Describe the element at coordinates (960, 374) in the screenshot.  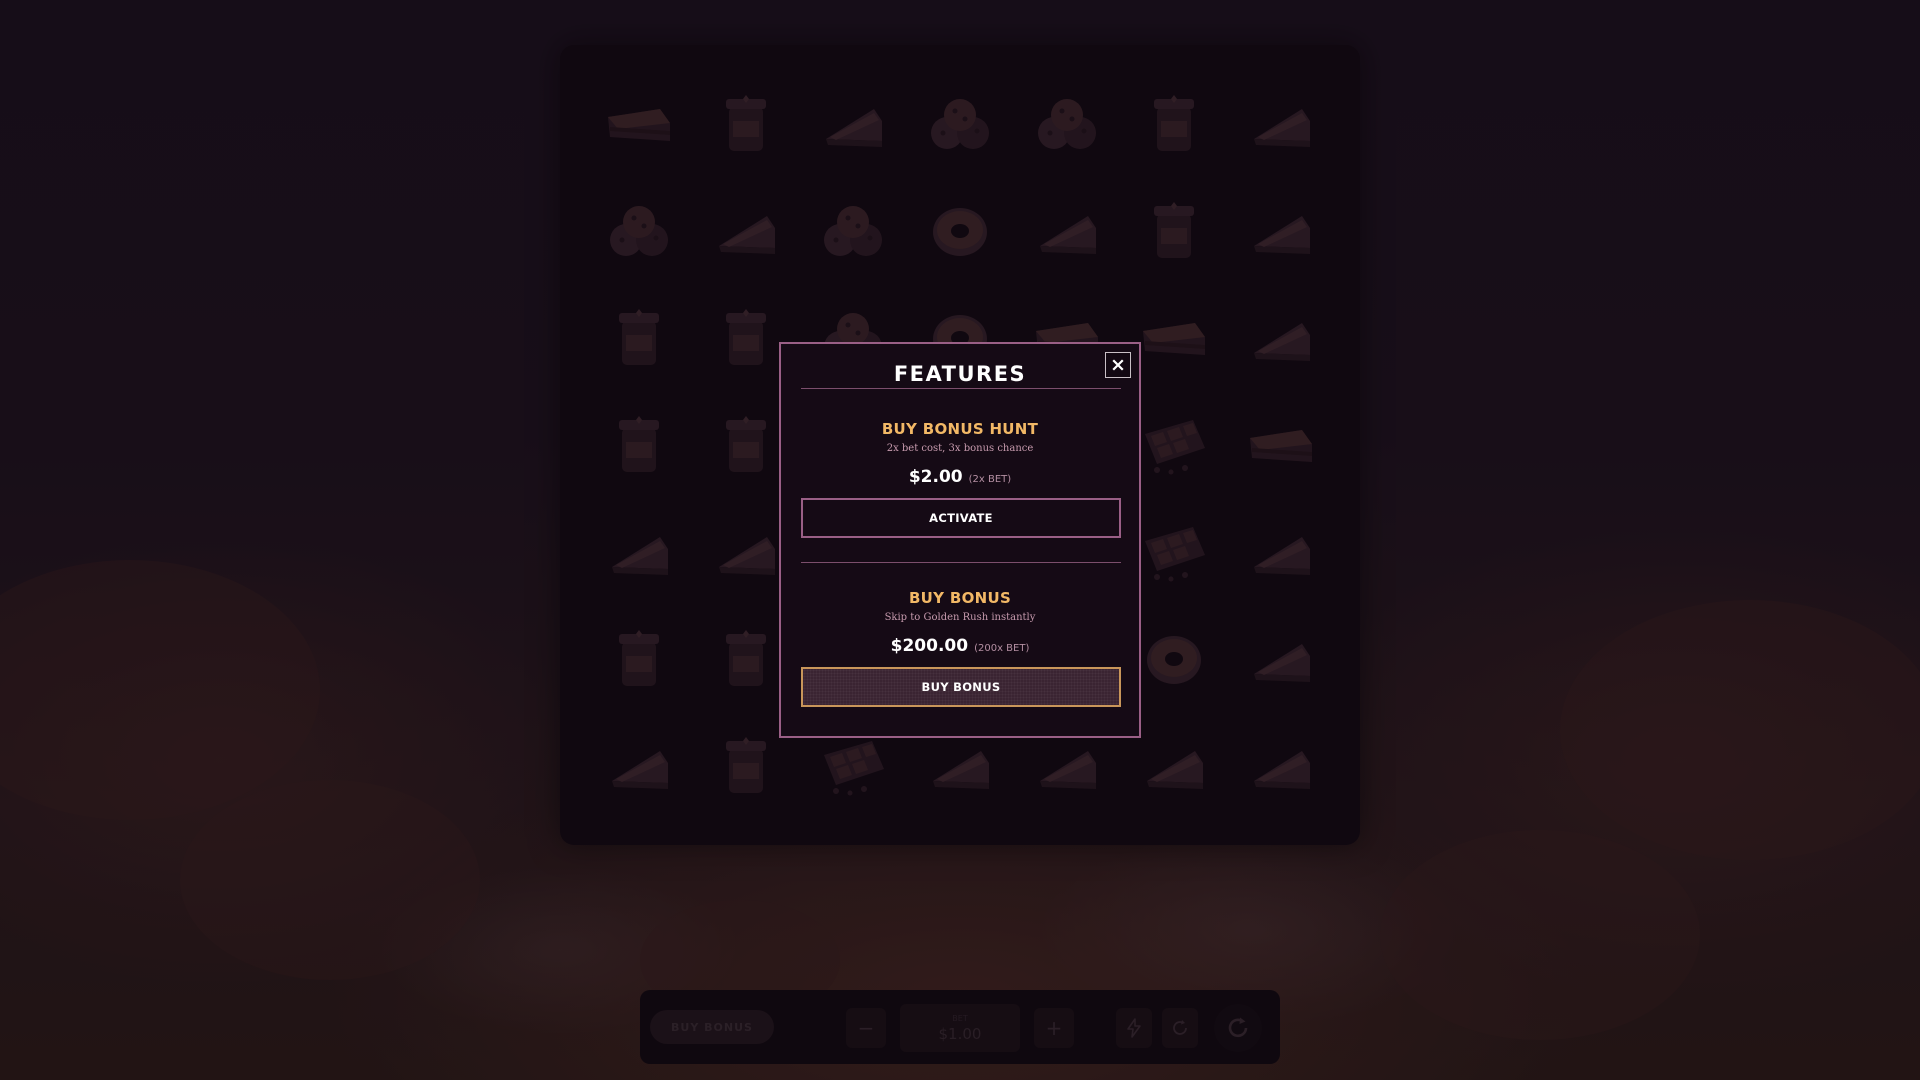
I see `modal-title: FEATURES` at that location.